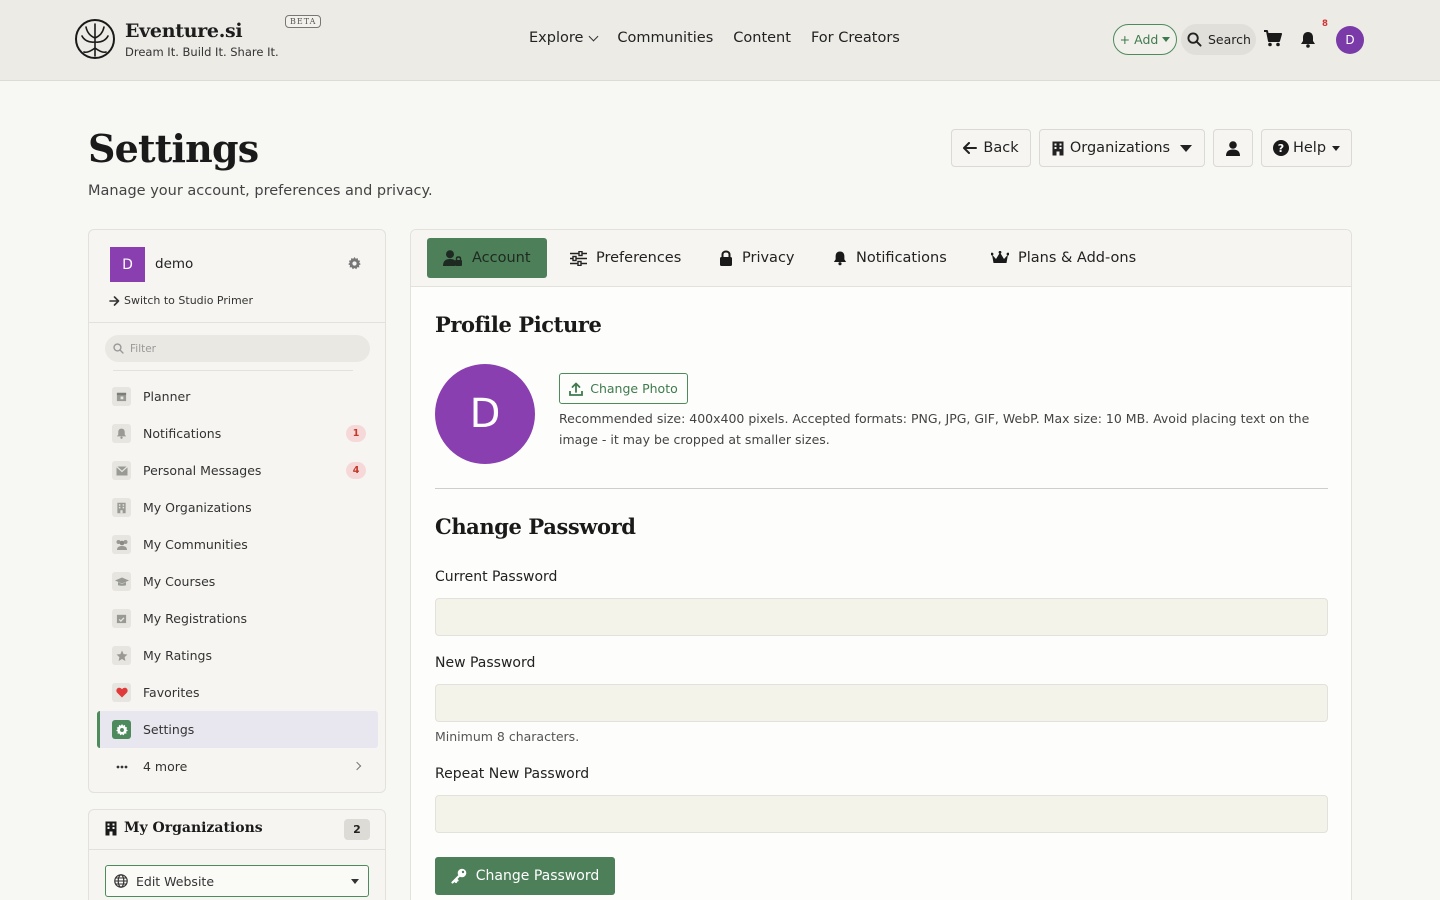  What do you see at coordinates (171, 692) in the screenshot?
I see `sidebar-item-label: Favorites` at bounding box center [171, 692].